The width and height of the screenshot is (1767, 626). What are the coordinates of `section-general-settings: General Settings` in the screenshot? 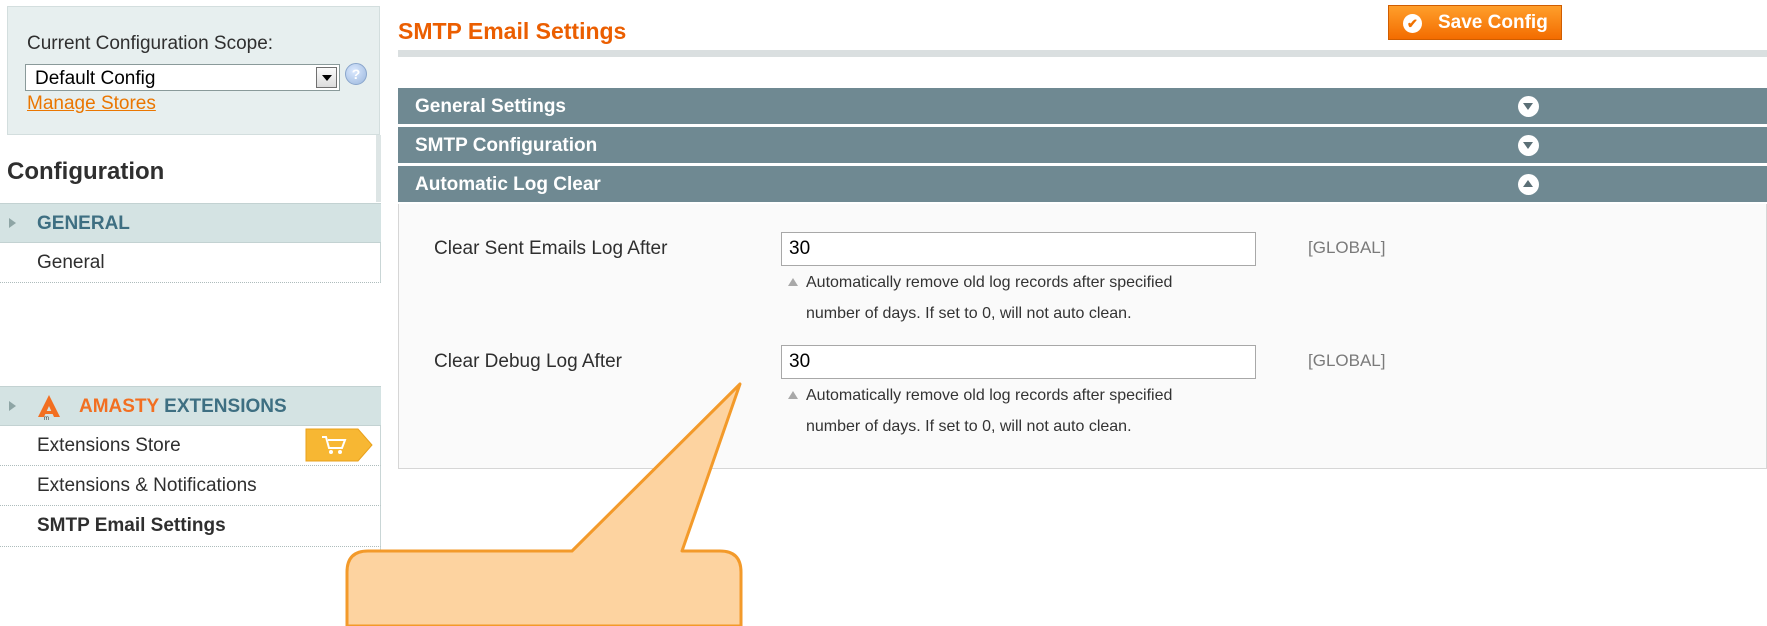 It's located at (1082, 107).